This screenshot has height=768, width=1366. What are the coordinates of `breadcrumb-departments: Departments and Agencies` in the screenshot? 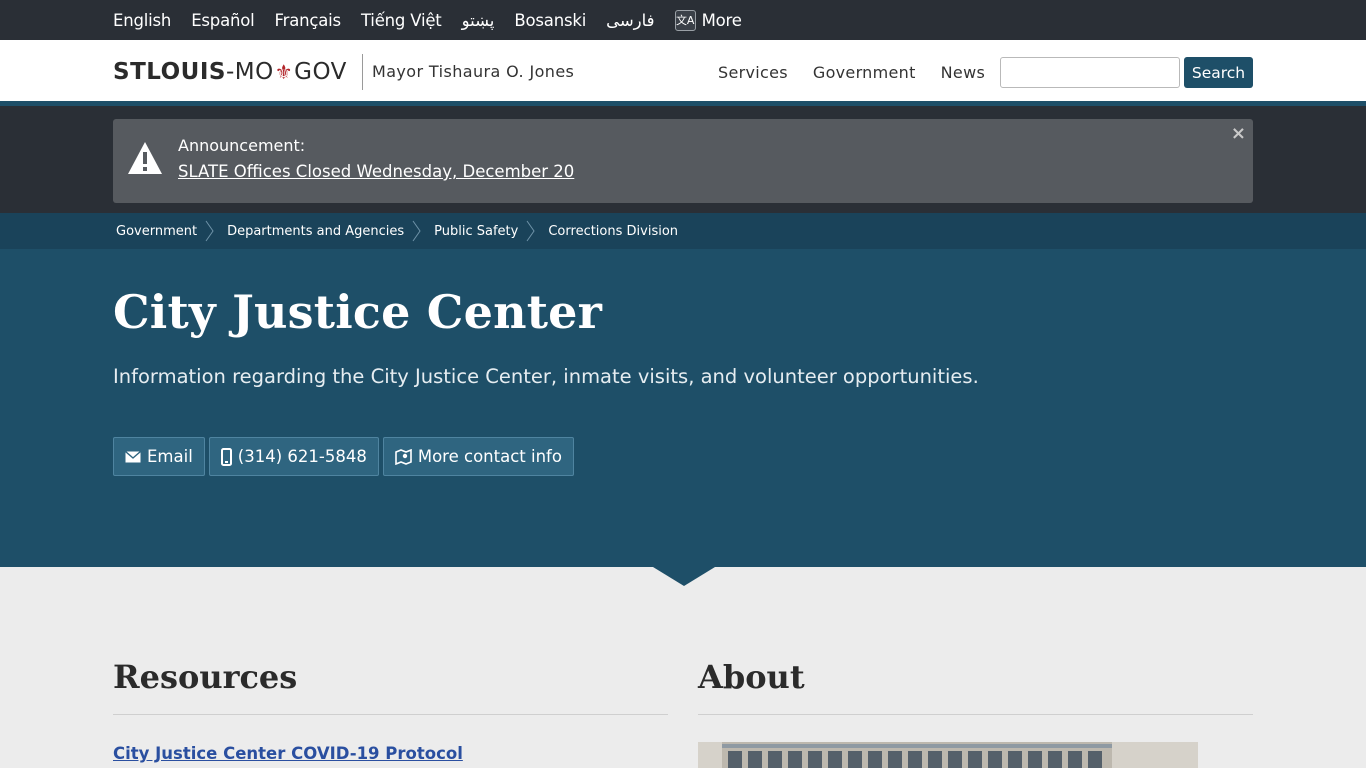 It's located at (315, 231).